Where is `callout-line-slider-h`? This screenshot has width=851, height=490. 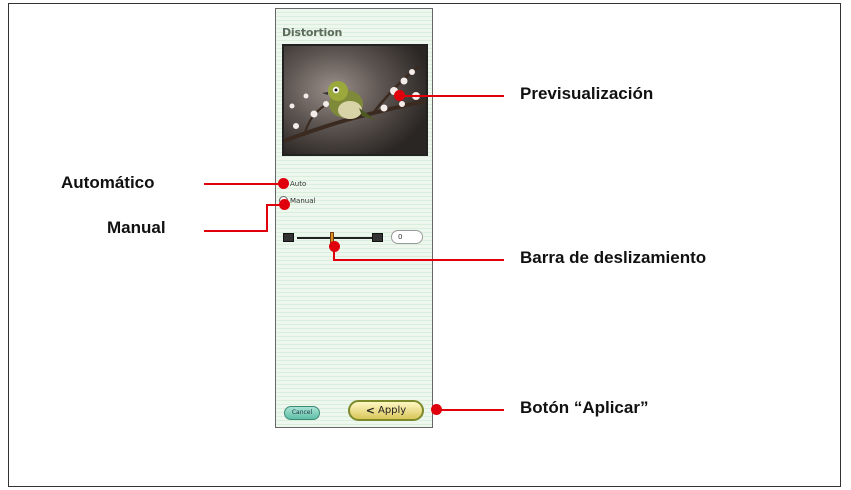
callout-line-slider-h is located at coordinates (418, 260).